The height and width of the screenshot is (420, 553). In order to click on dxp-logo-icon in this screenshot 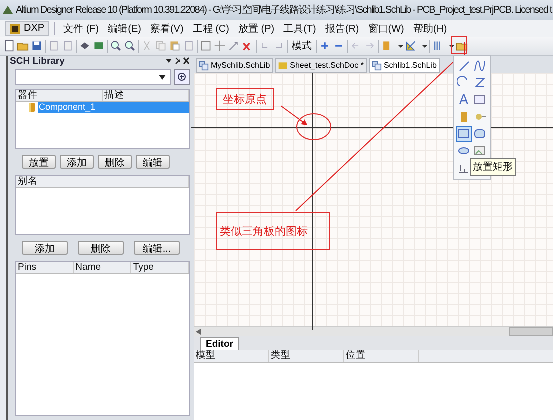, I will do `click(15, 28)`.